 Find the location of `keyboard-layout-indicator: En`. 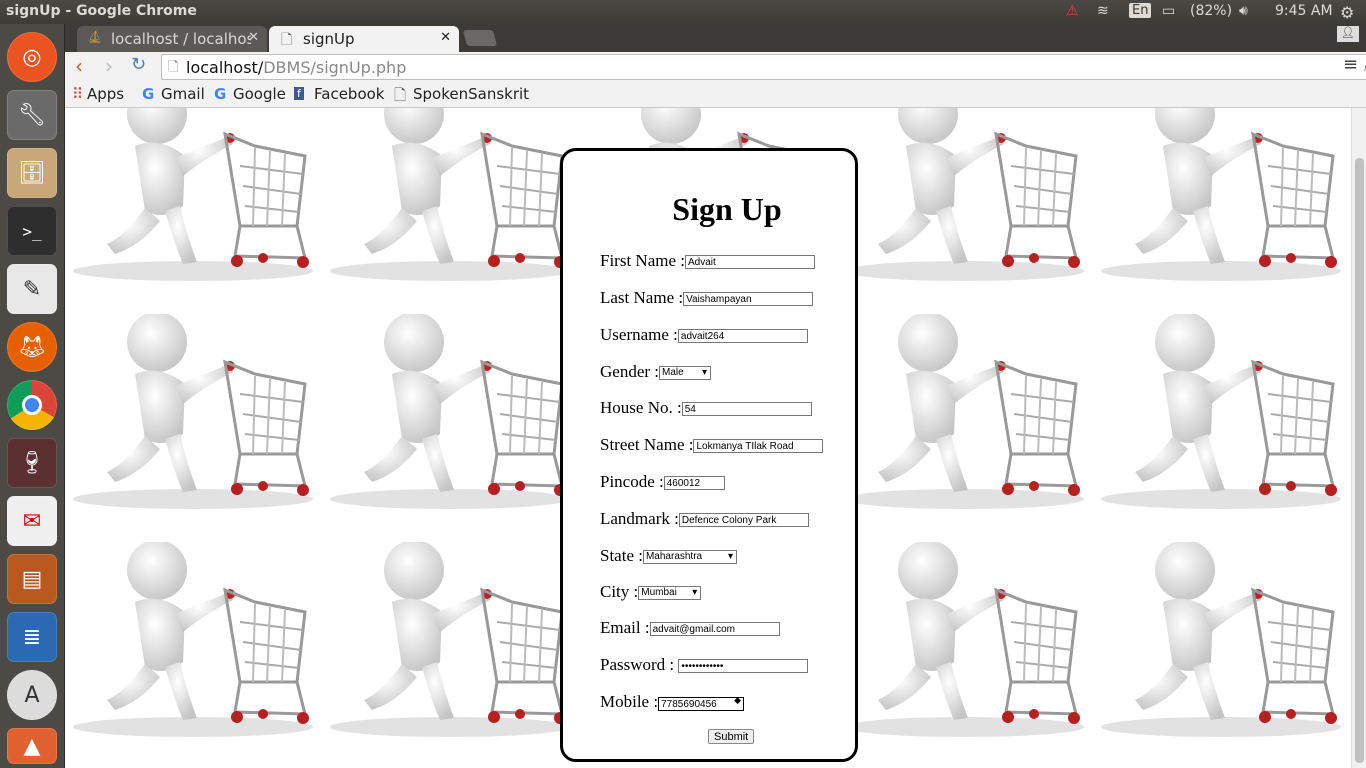

keyboard-layout-indicator: En is located at coordinates (1140, 10).